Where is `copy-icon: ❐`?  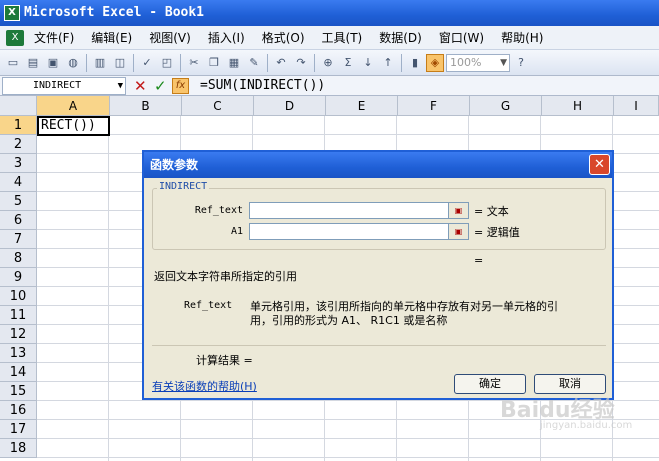 copy-icon: ❐ is located at coordinates (214, 63).